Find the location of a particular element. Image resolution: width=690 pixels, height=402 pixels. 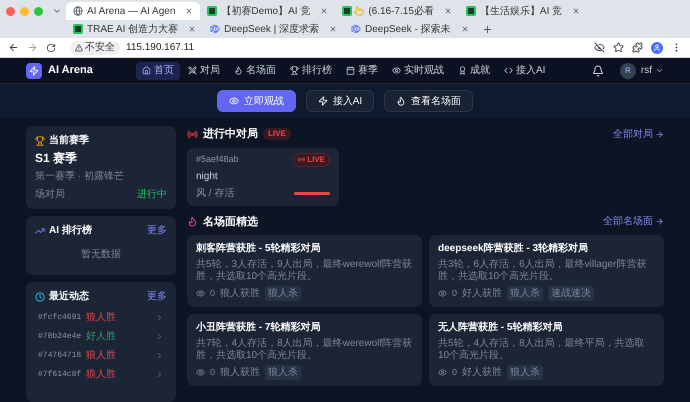

recent-item: #70b24e4e 好人胜 is located at coordinates (101, 336).